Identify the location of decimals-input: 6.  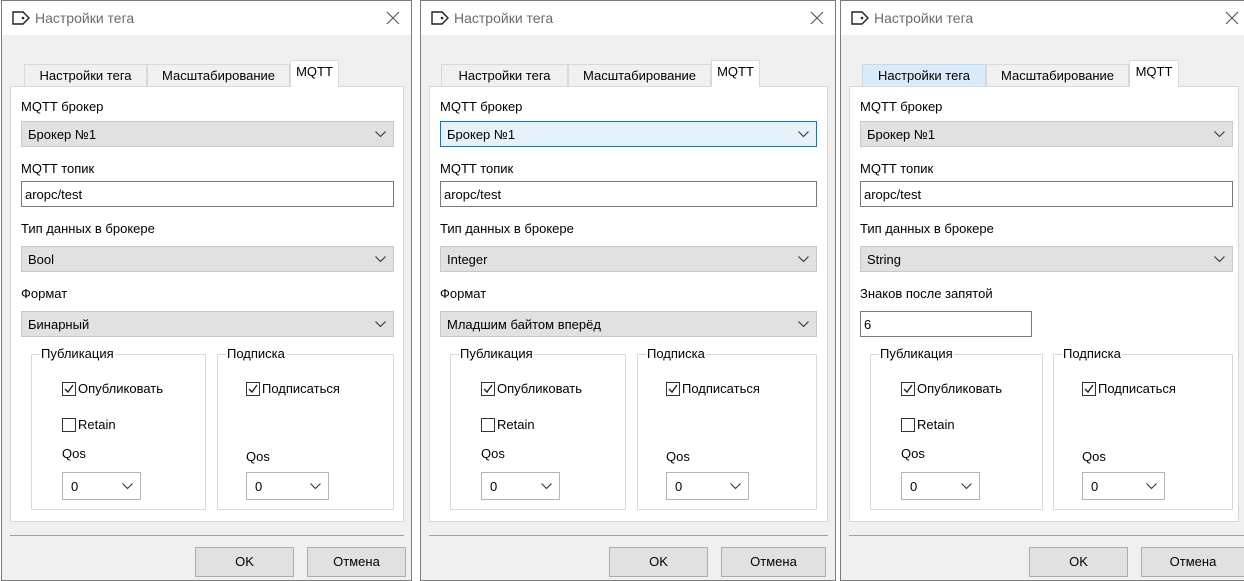
(946, 324).